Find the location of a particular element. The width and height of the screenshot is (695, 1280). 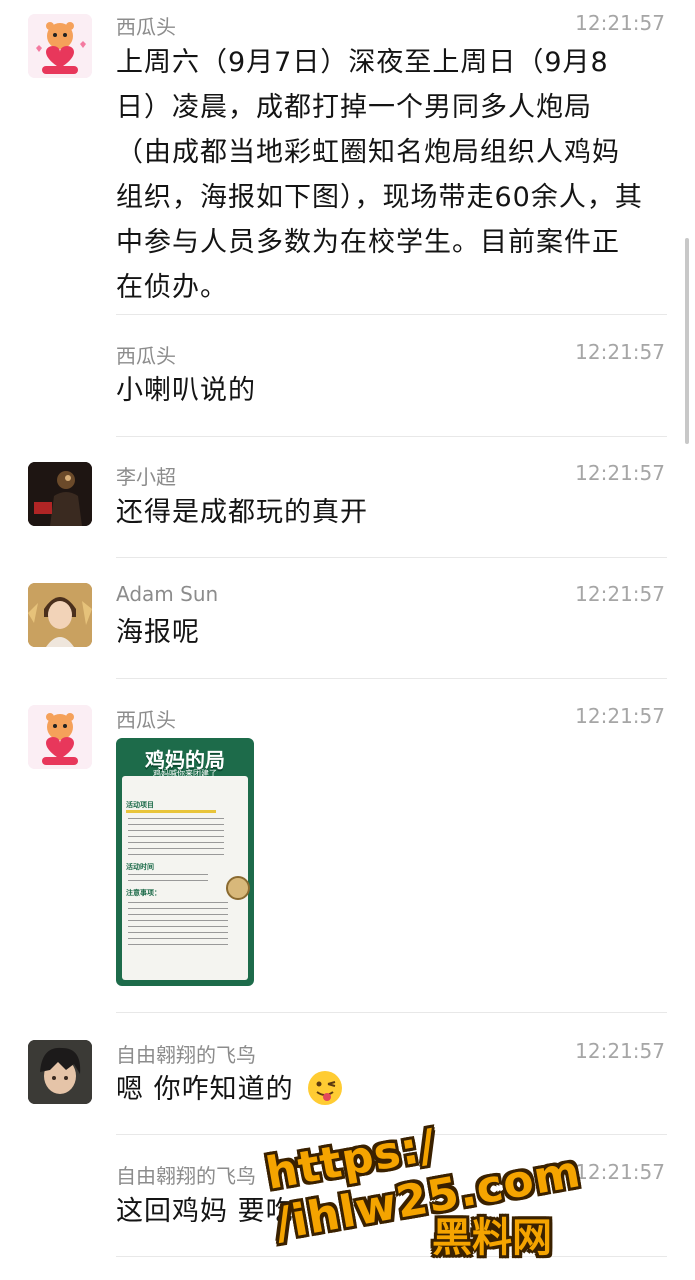

sender-name: Adam Sun is located at coordinates (167, 594).